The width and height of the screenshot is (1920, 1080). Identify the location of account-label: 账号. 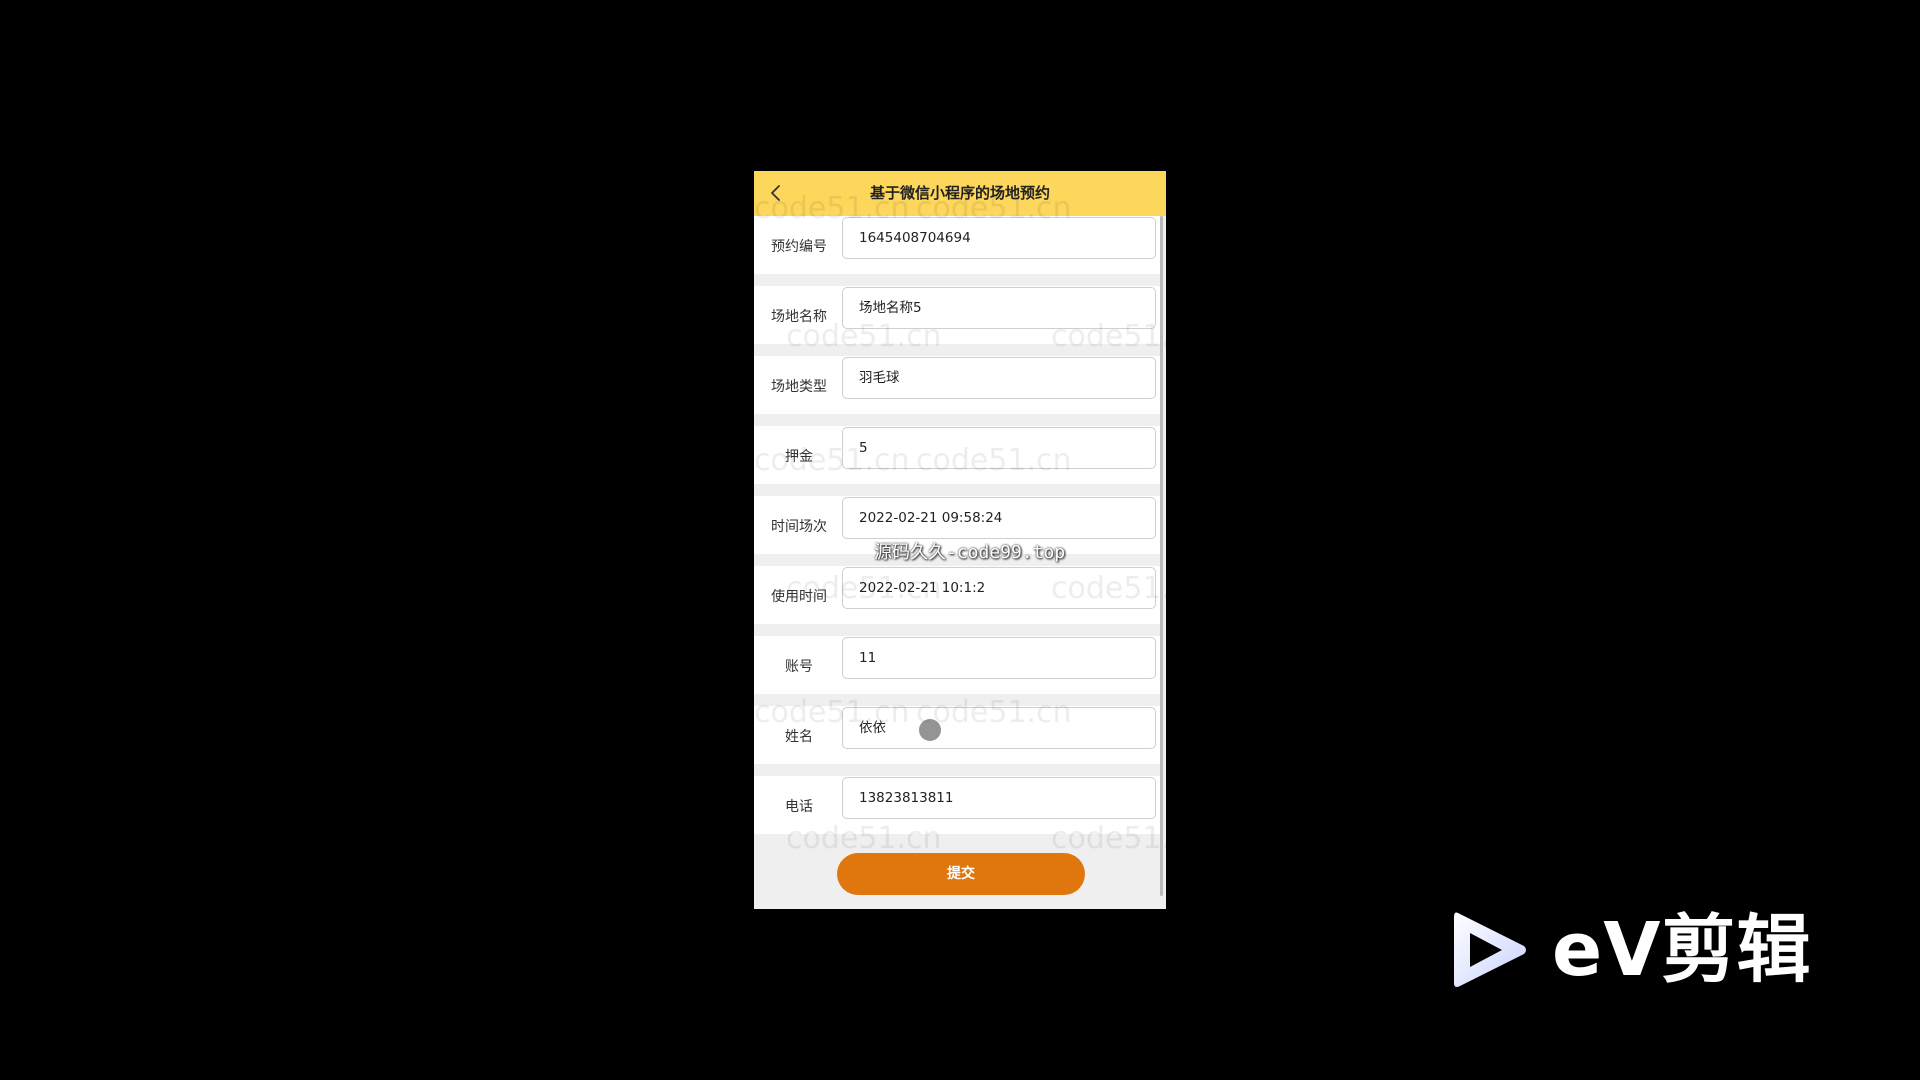
(799, 667).